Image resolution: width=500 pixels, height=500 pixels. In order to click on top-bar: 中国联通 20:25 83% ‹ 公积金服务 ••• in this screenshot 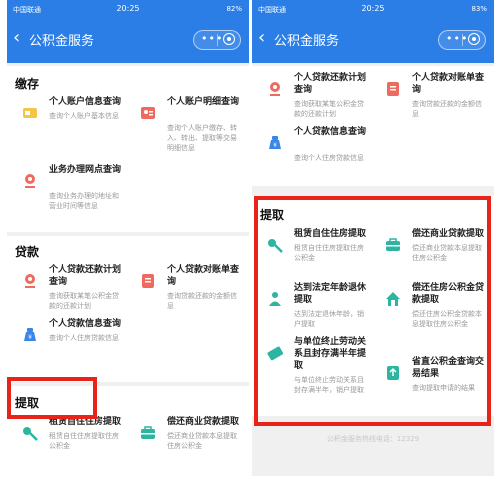, I will do `click(373, 31)`.